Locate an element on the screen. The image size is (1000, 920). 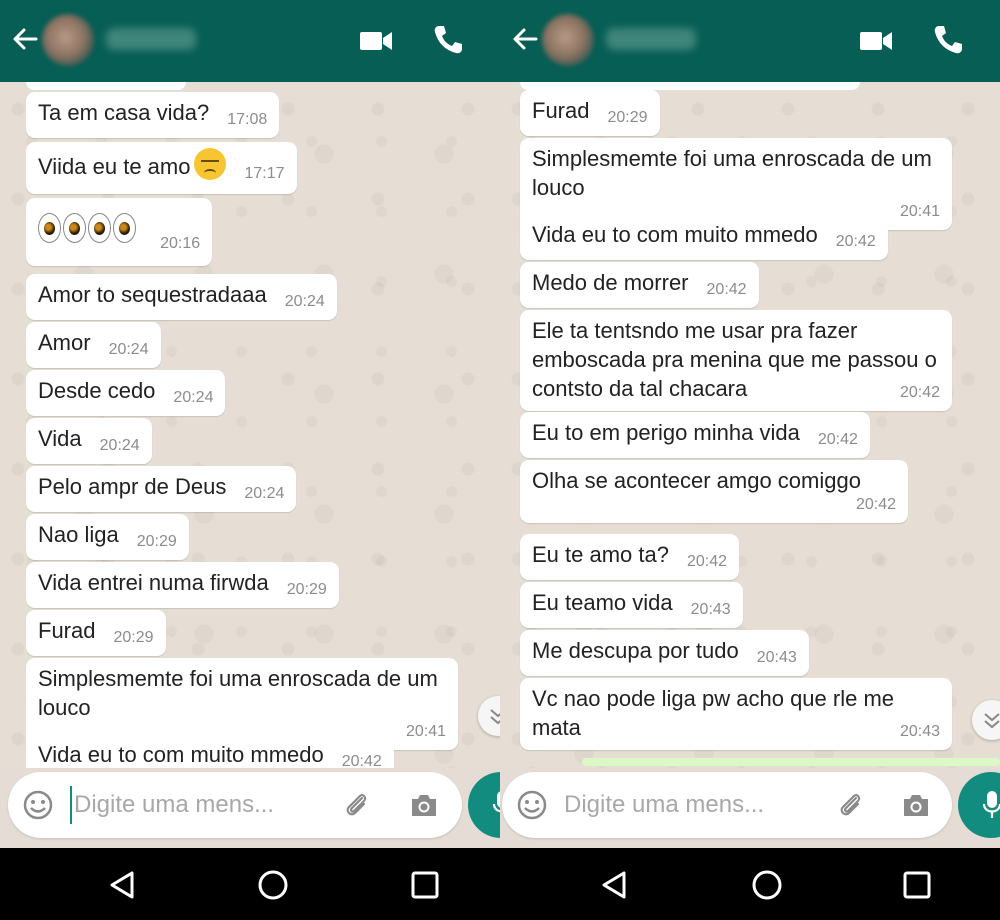
message-bubble: Viida eu te amo 17:17 is located at coordinates (161, 168).